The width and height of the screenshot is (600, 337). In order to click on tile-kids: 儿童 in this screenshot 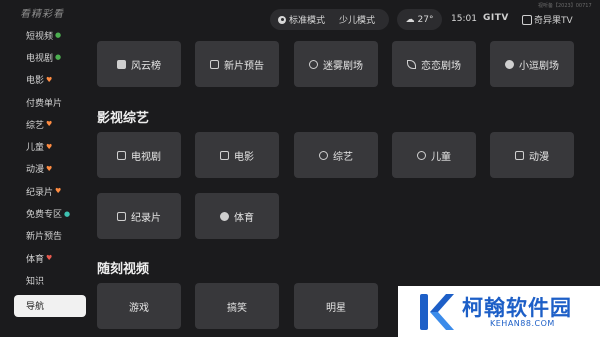, I will do `click(434, 155)`.